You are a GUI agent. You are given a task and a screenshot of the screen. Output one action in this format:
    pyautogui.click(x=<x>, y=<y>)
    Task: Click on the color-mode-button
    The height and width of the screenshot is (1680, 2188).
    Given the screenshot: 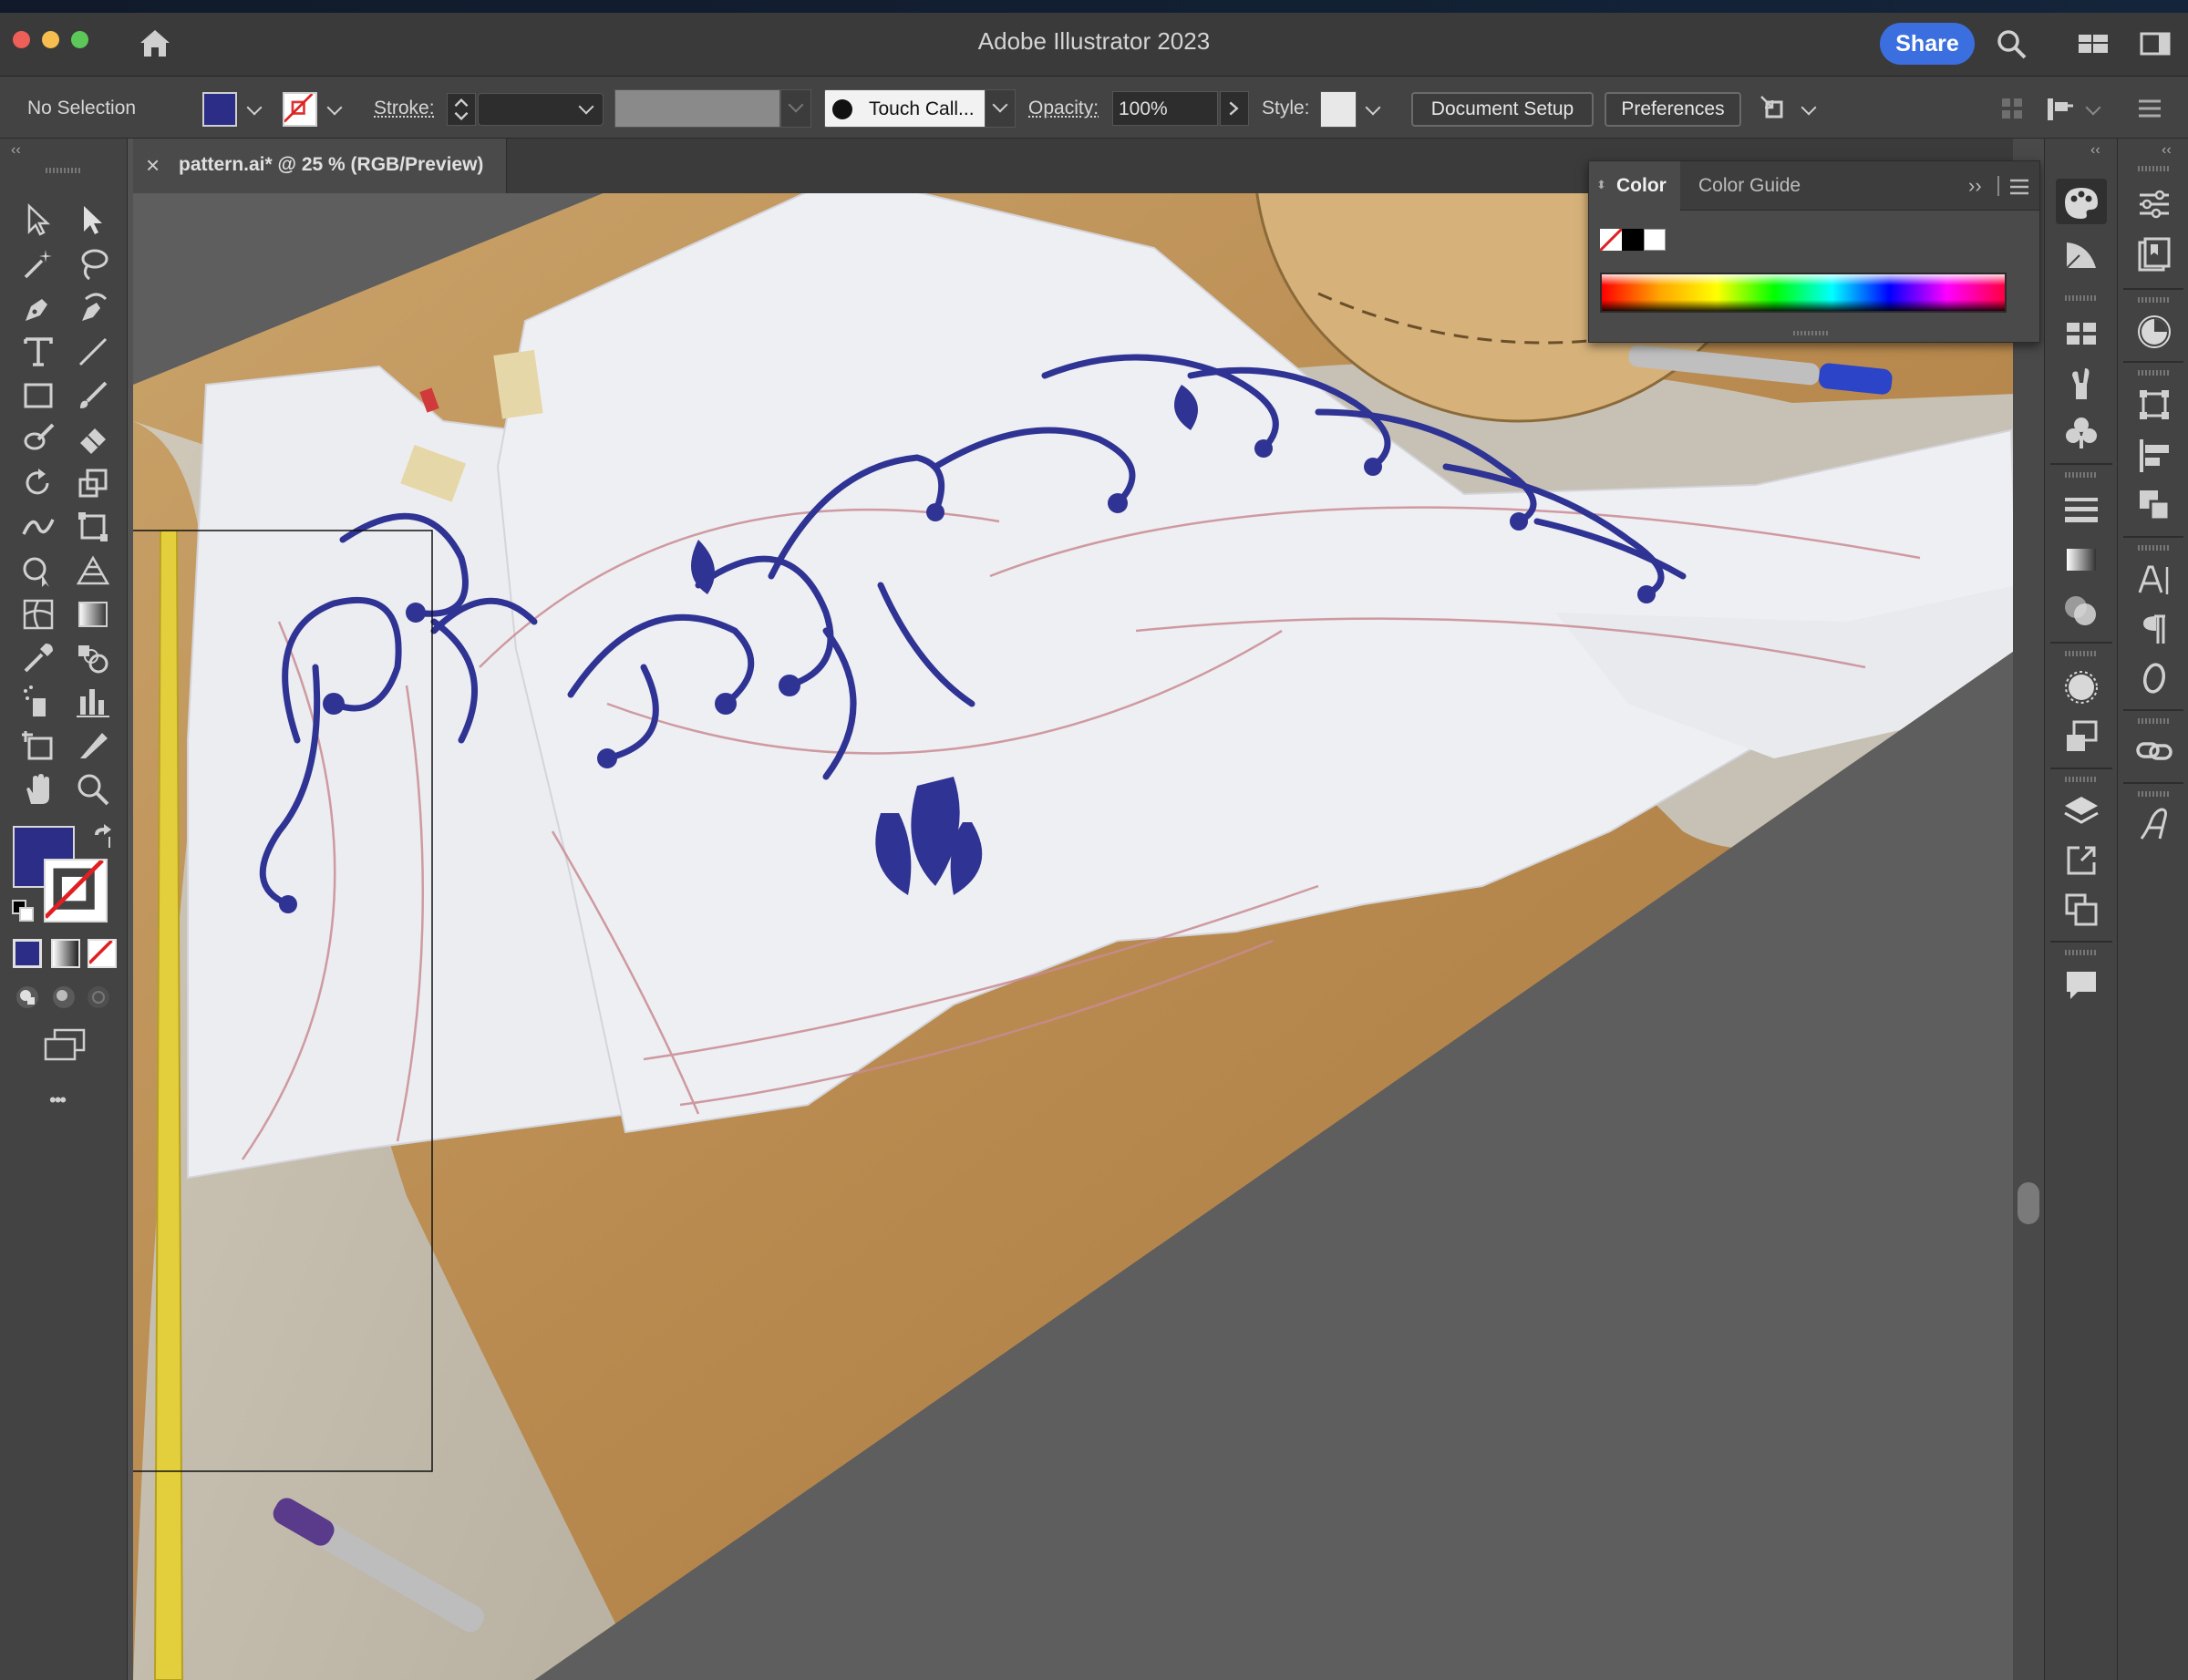 What is the action you would take?
    pyautogui.click(x=27, y=954)
    